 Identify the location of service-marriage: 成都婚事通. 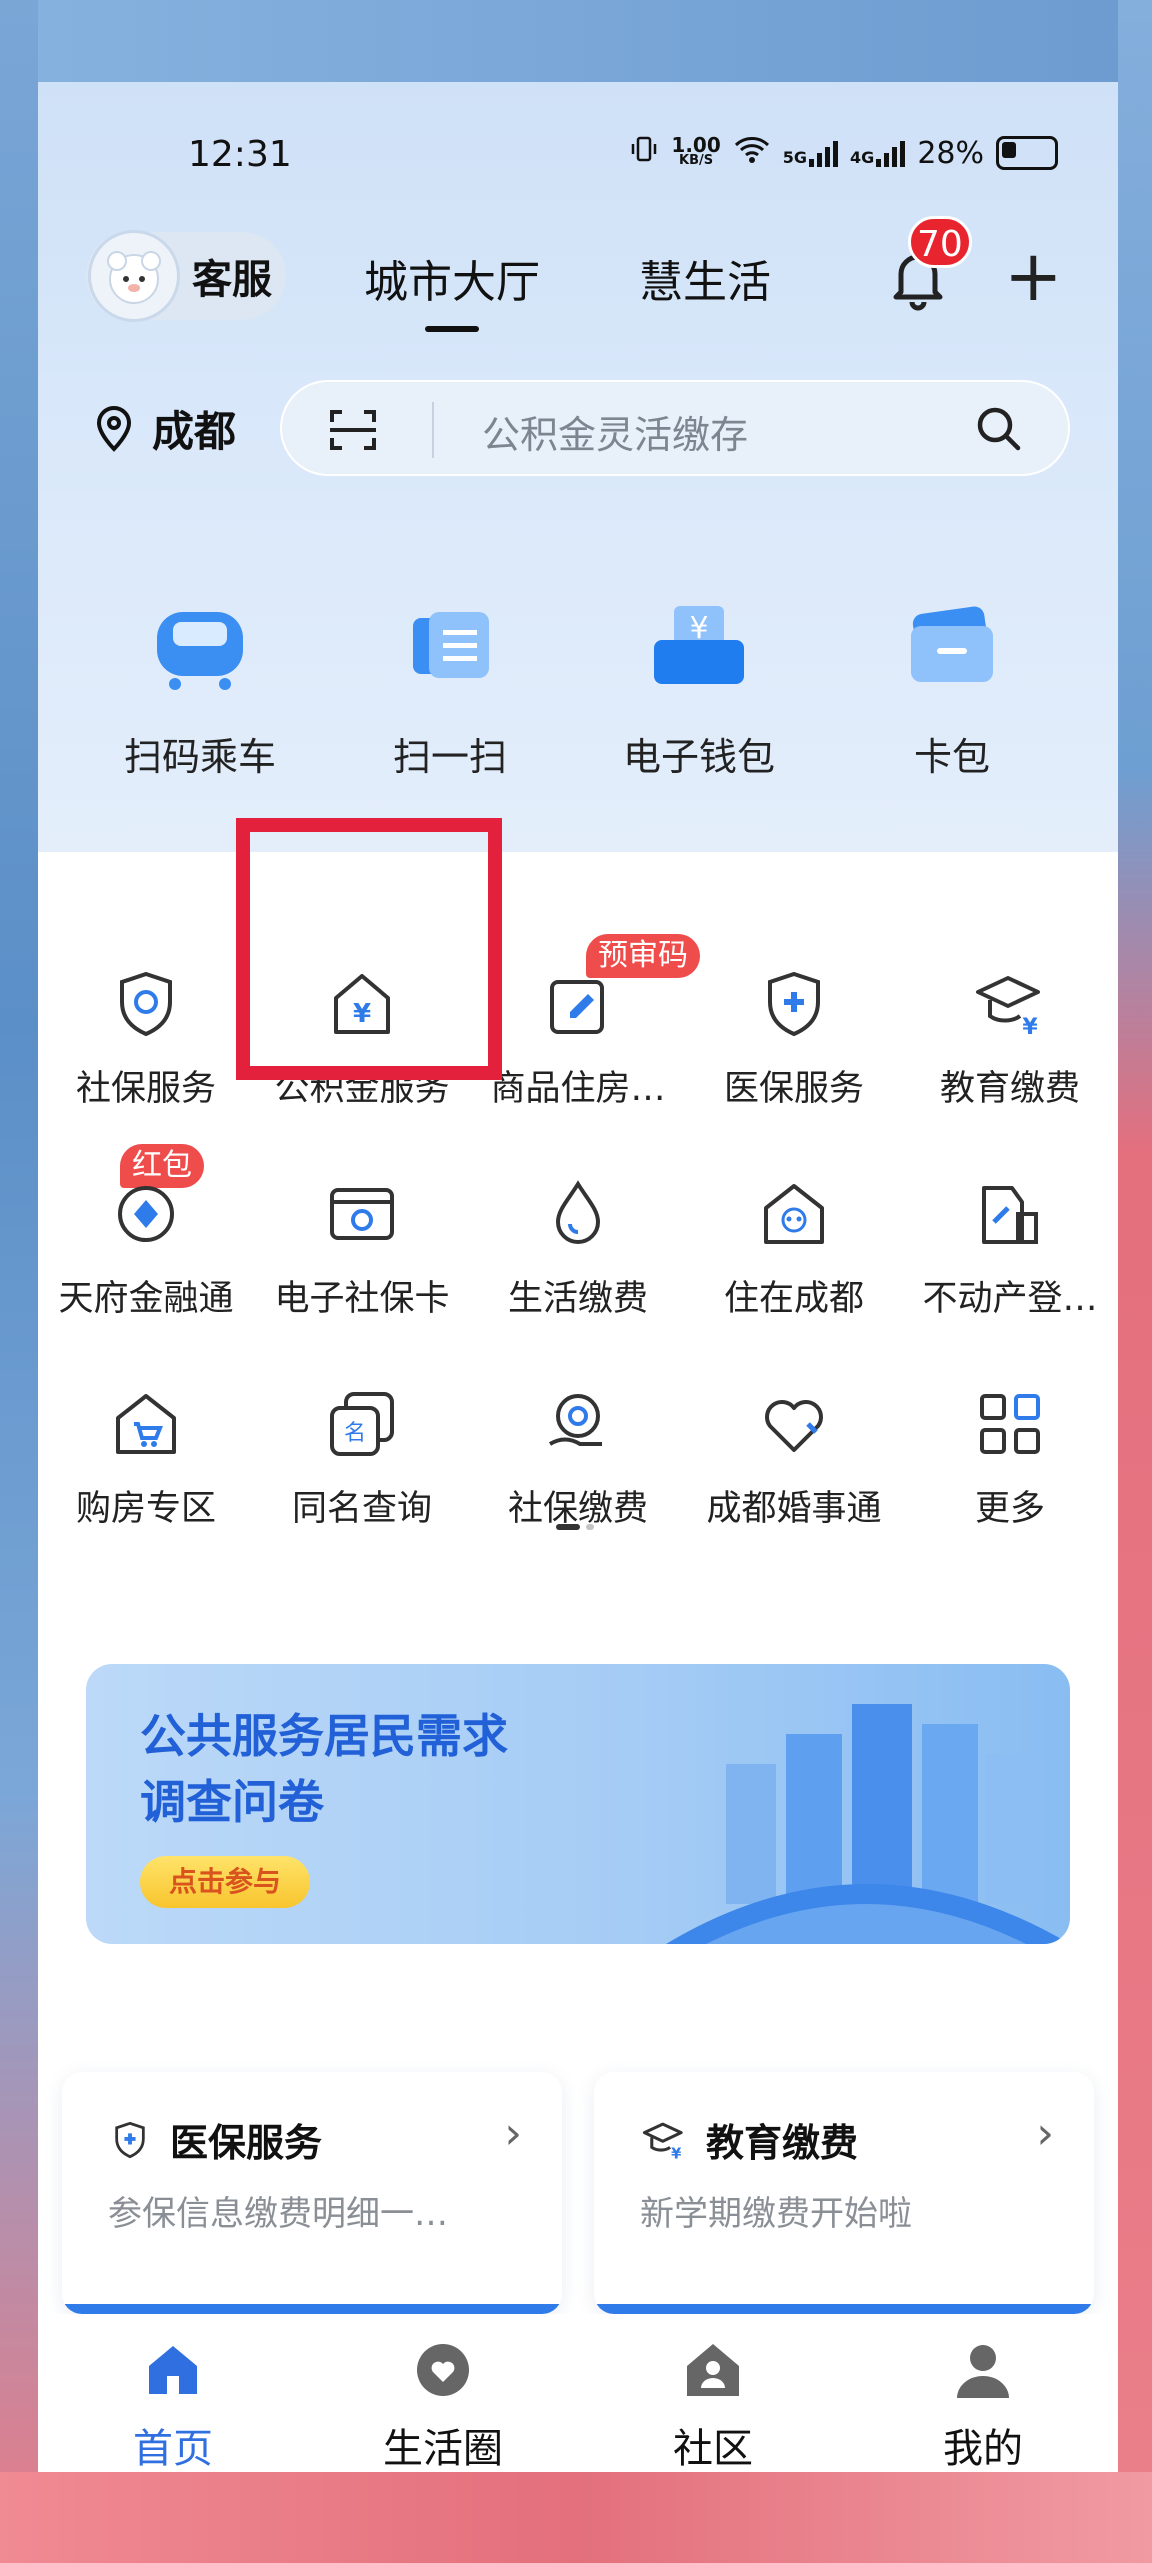
(794, 1459).